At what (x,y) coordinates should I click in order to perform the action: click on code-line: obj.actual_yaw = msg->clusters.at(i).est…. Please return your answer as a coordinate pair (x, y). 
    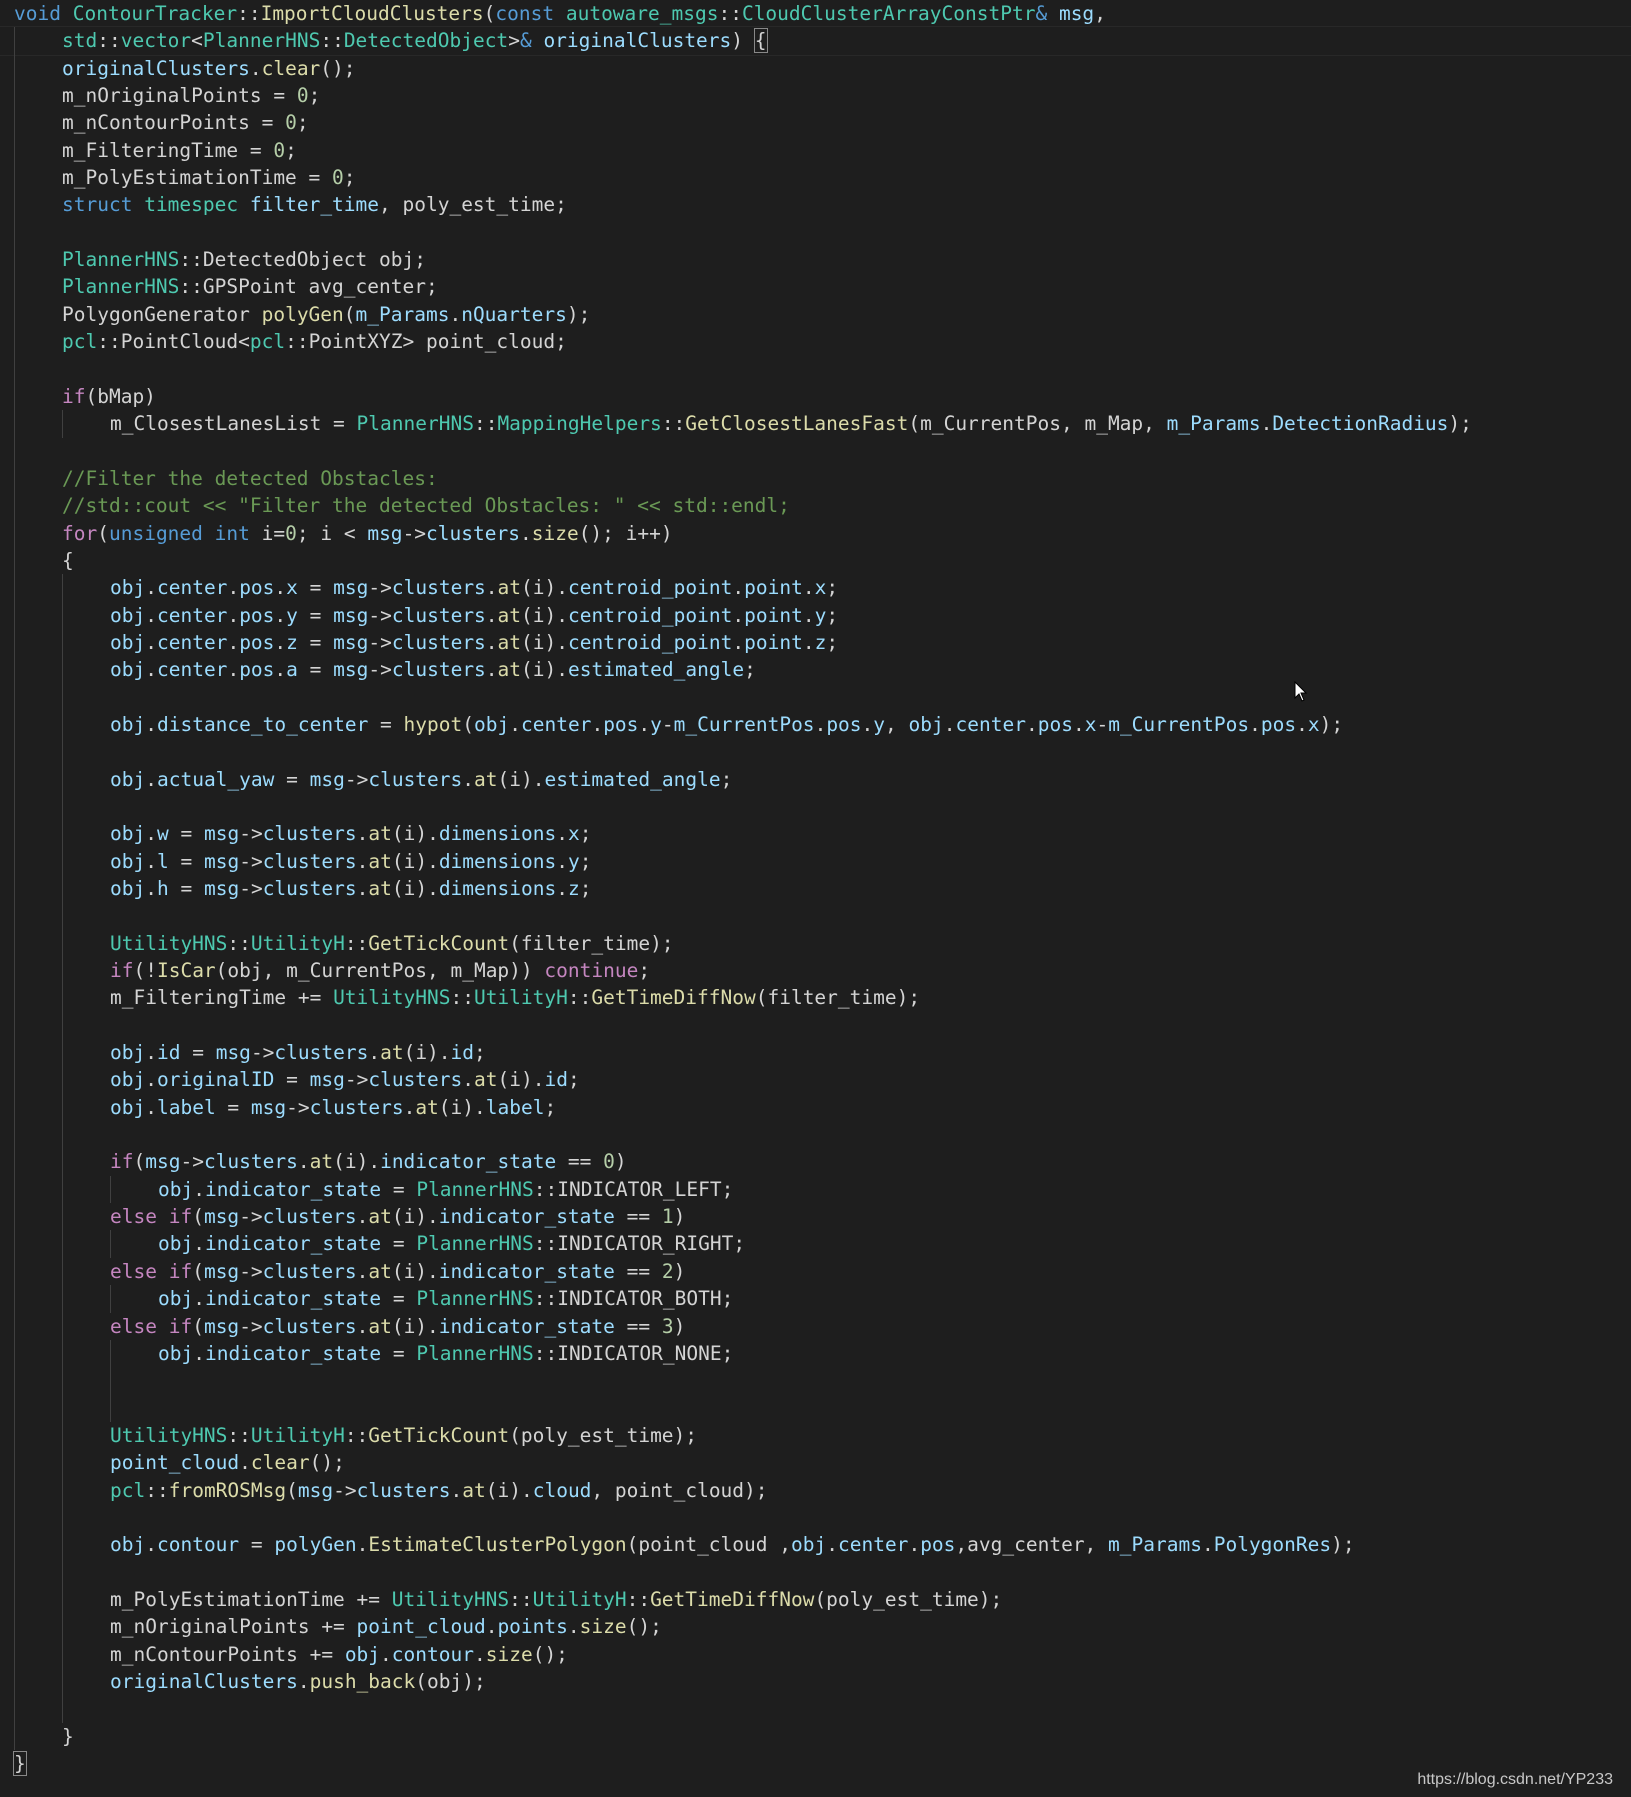
    Looking at the image, I should click on (815, 779).